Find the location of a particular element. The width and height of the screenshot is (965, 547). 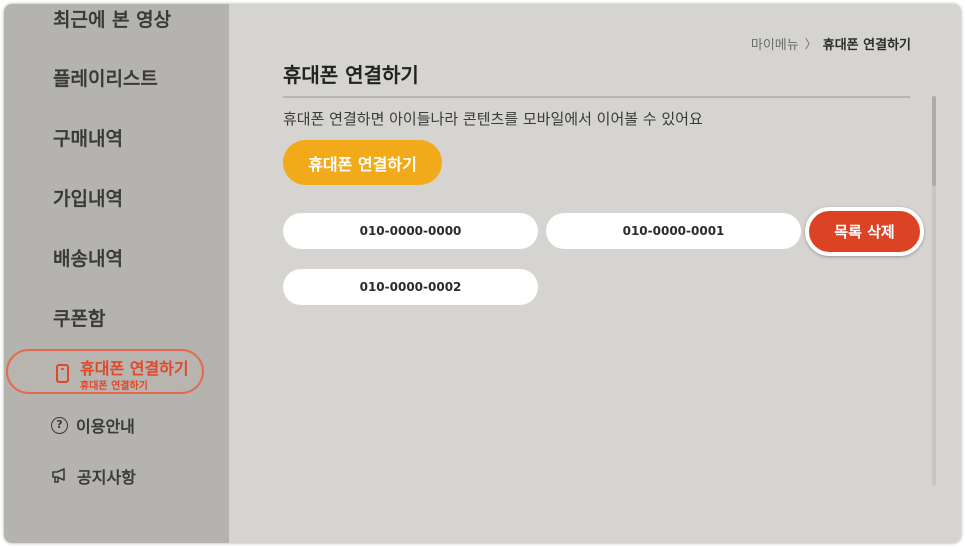

breadcrumb: 마이메뉴 〉 휴대폰 연결하기 is located at coordinates (831, 43).